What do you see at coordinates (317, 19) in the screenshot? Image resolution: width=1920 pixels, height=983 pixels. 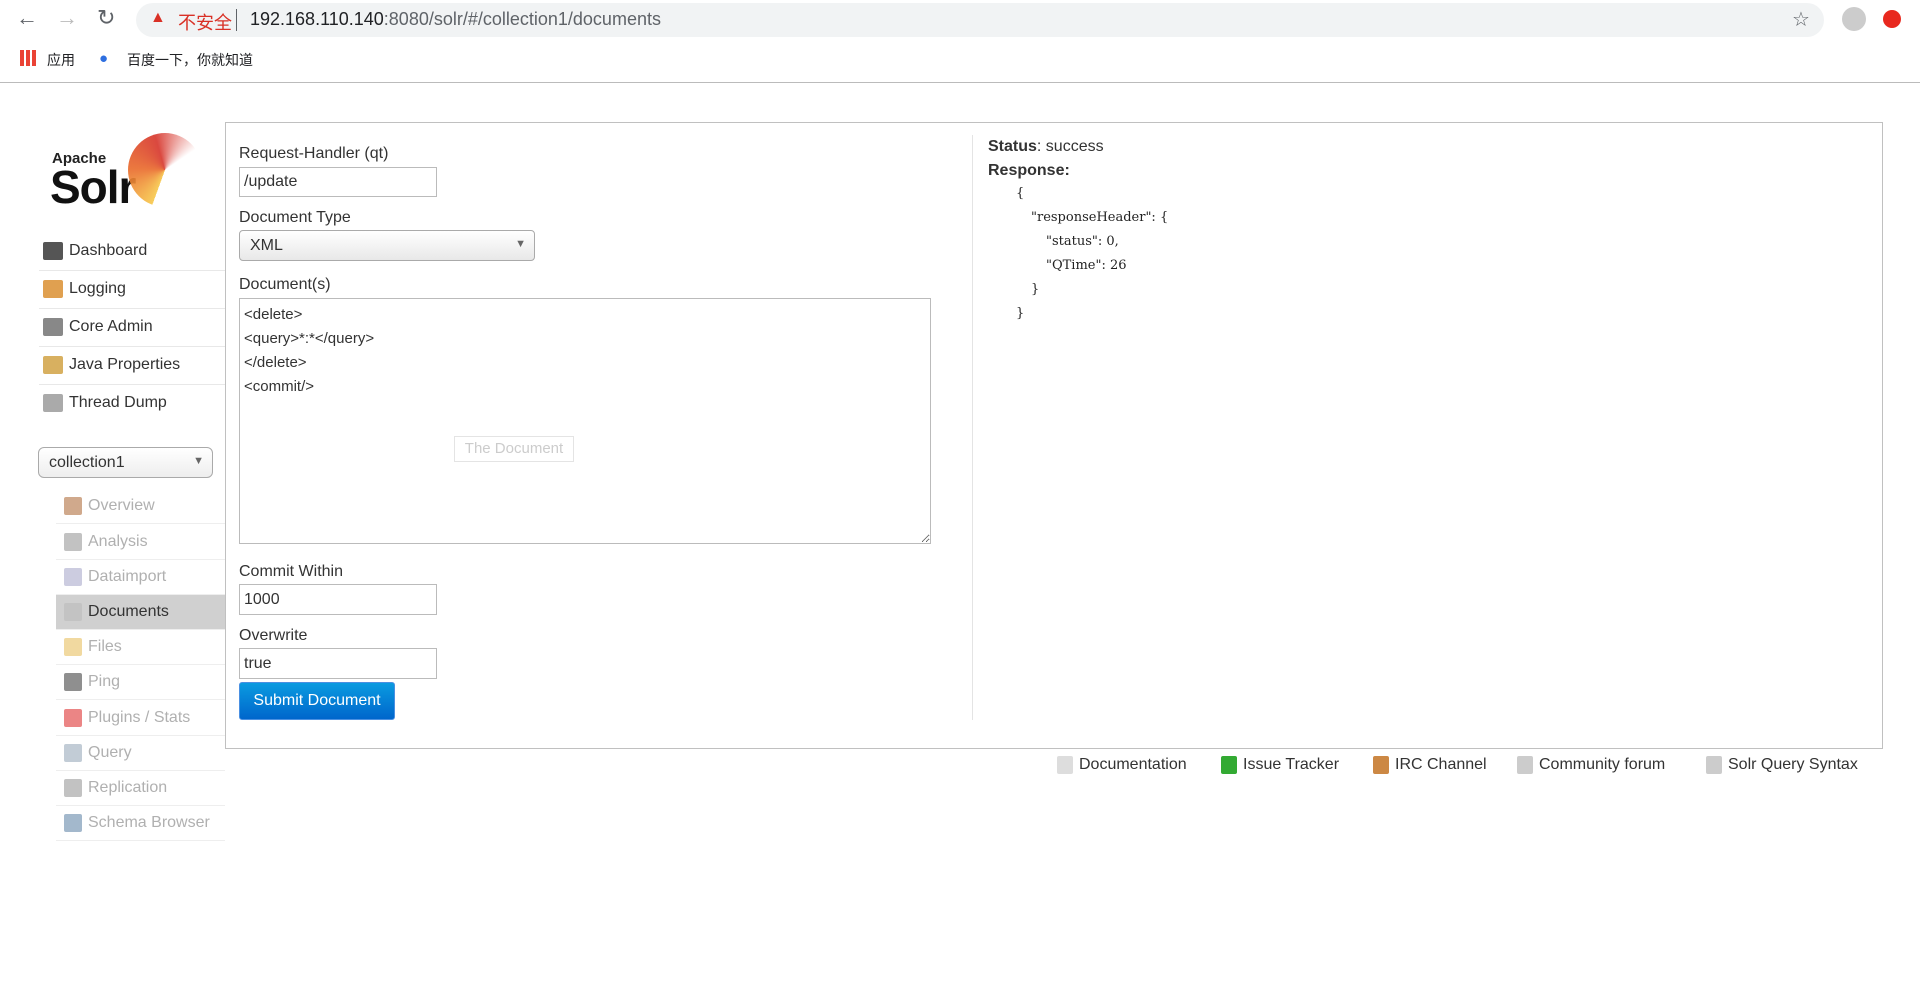 I see `url-host: 192.168.110.140` at bounding box center [317, 19].